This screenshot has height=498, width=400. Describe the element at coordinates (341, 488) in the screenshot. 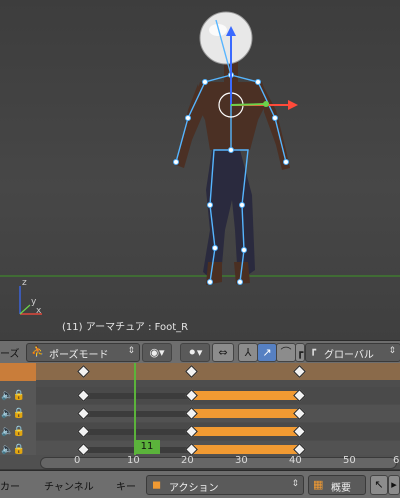

I see `summary-label: 概要` at that location.